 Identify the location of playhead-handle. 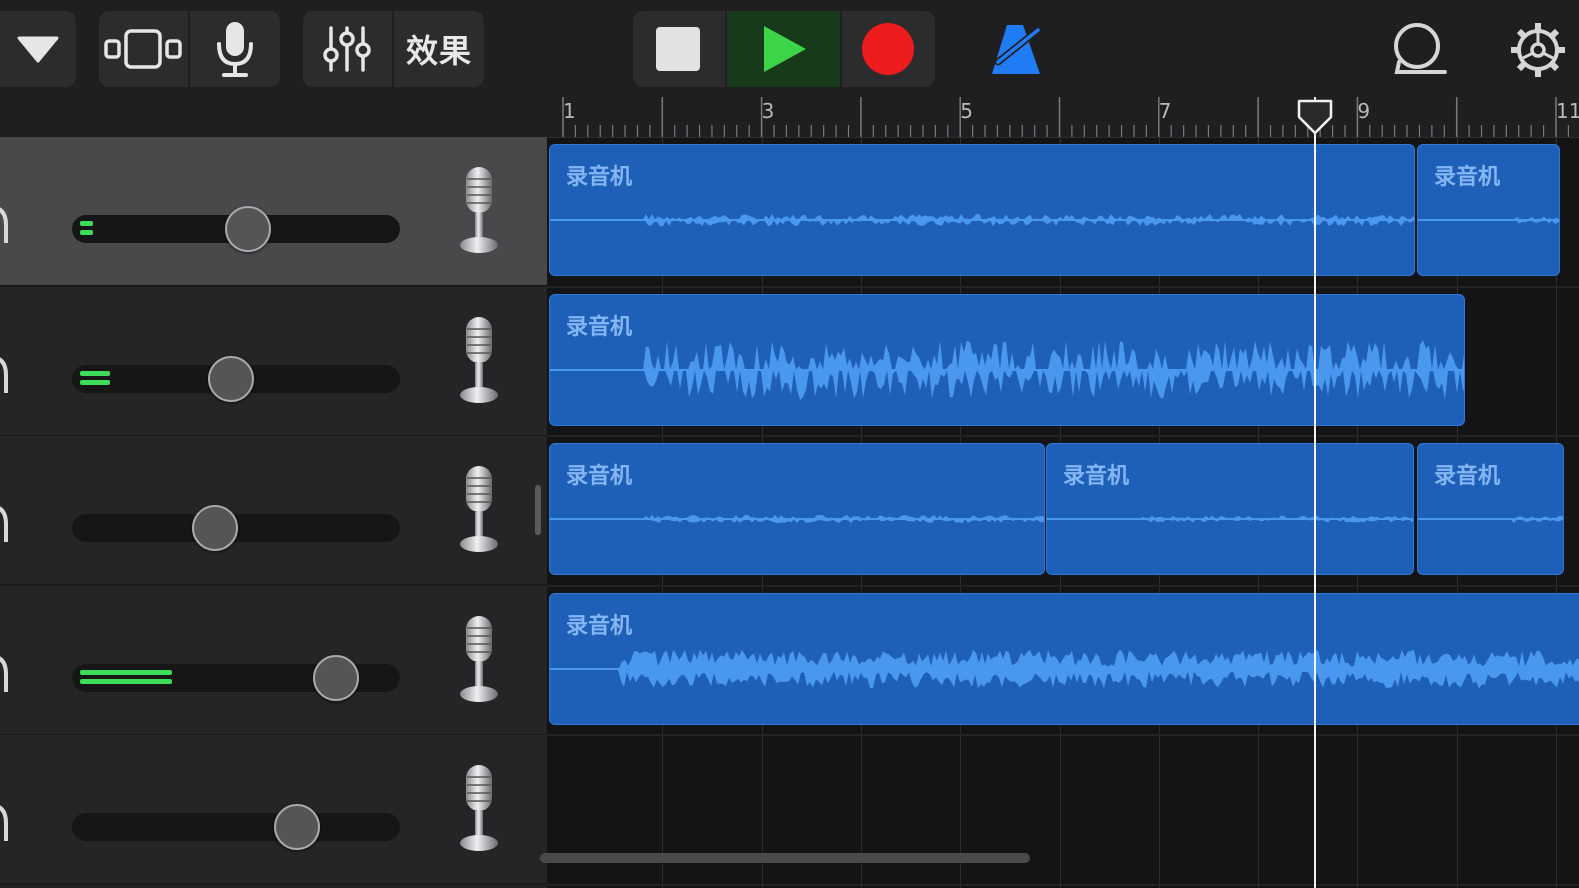
(1315, 117).